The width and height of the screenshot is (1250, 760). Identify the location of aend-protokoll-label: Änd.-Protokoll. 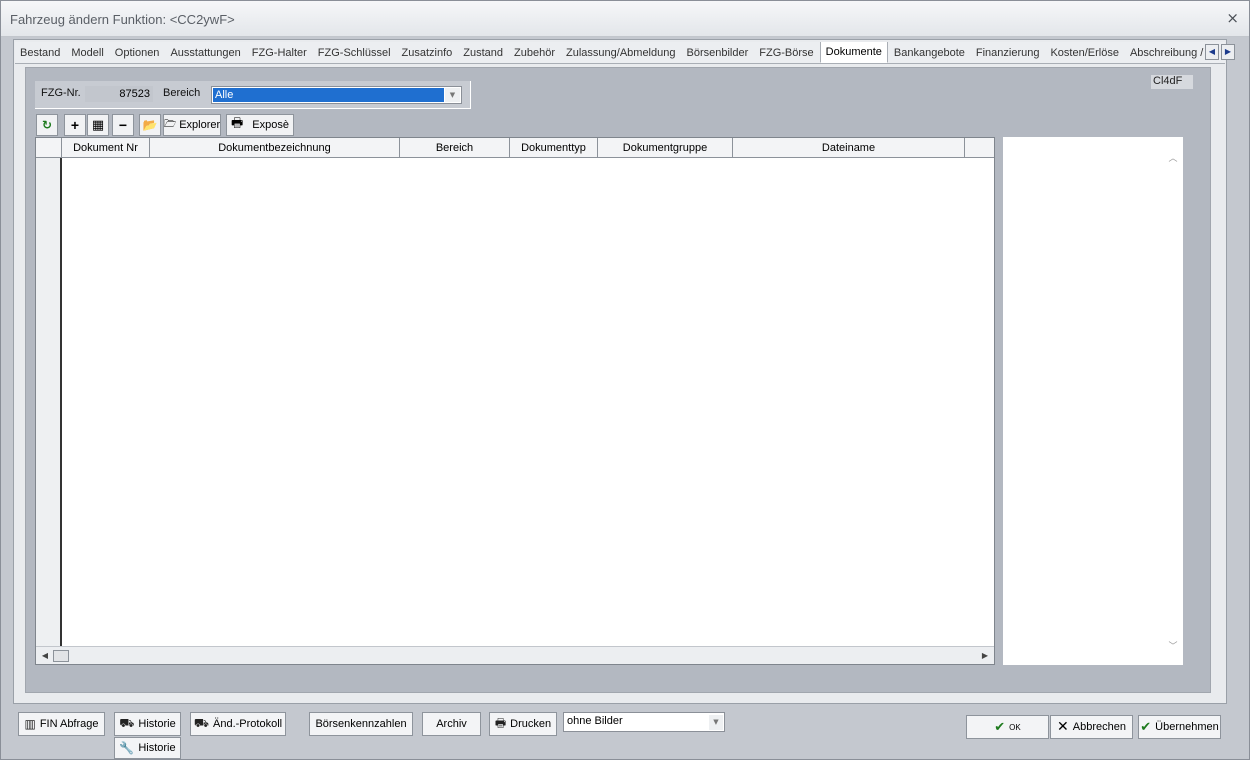
(248, 724).